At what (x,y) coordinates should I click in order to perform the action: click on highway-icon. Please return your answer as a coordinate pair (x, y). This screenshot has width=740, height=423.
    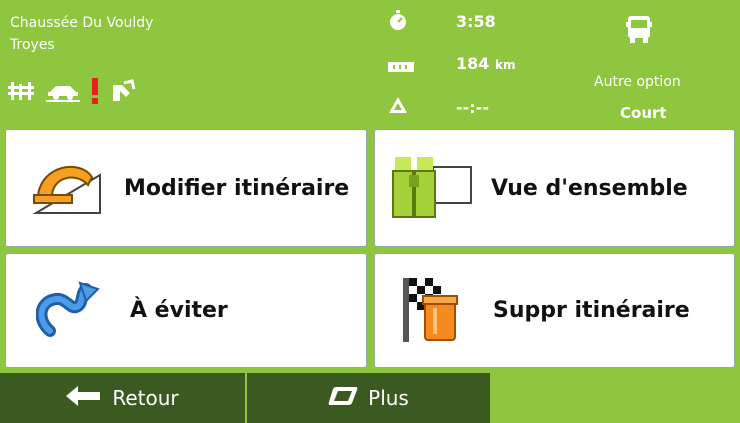
    Looking at the image, I should click on (22, 91).